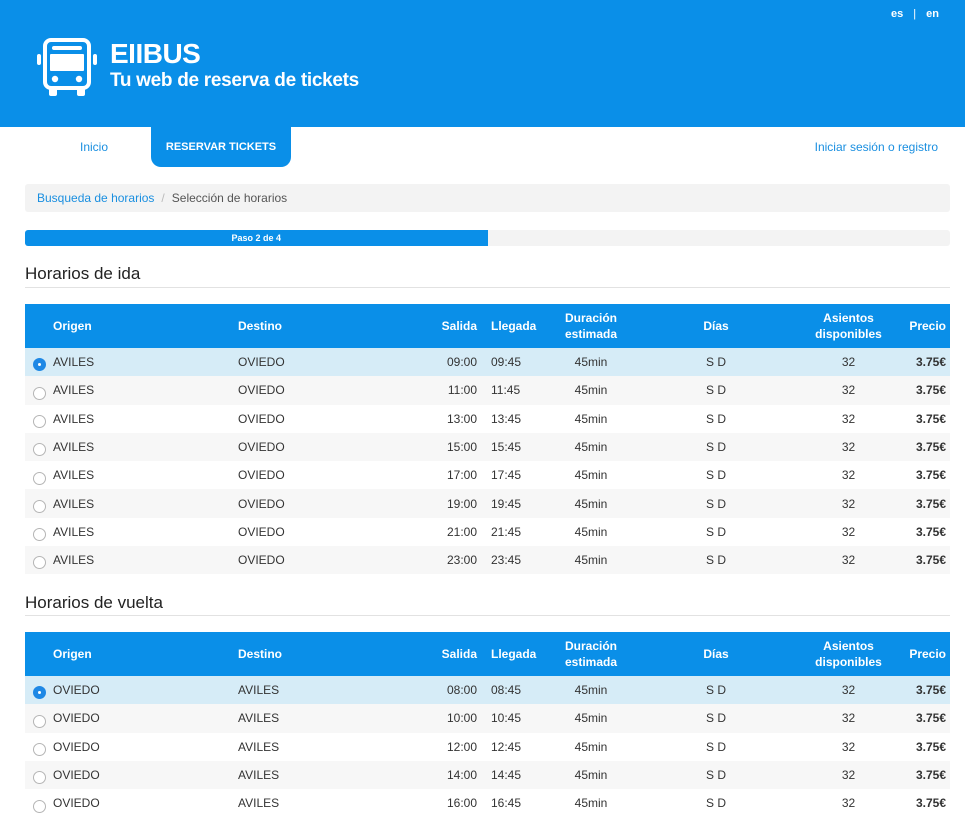  What do you see at coordinates (513, 718) in the screenshot?
I see `cell-llegada: 10:45` at bounding box center [513, 718].